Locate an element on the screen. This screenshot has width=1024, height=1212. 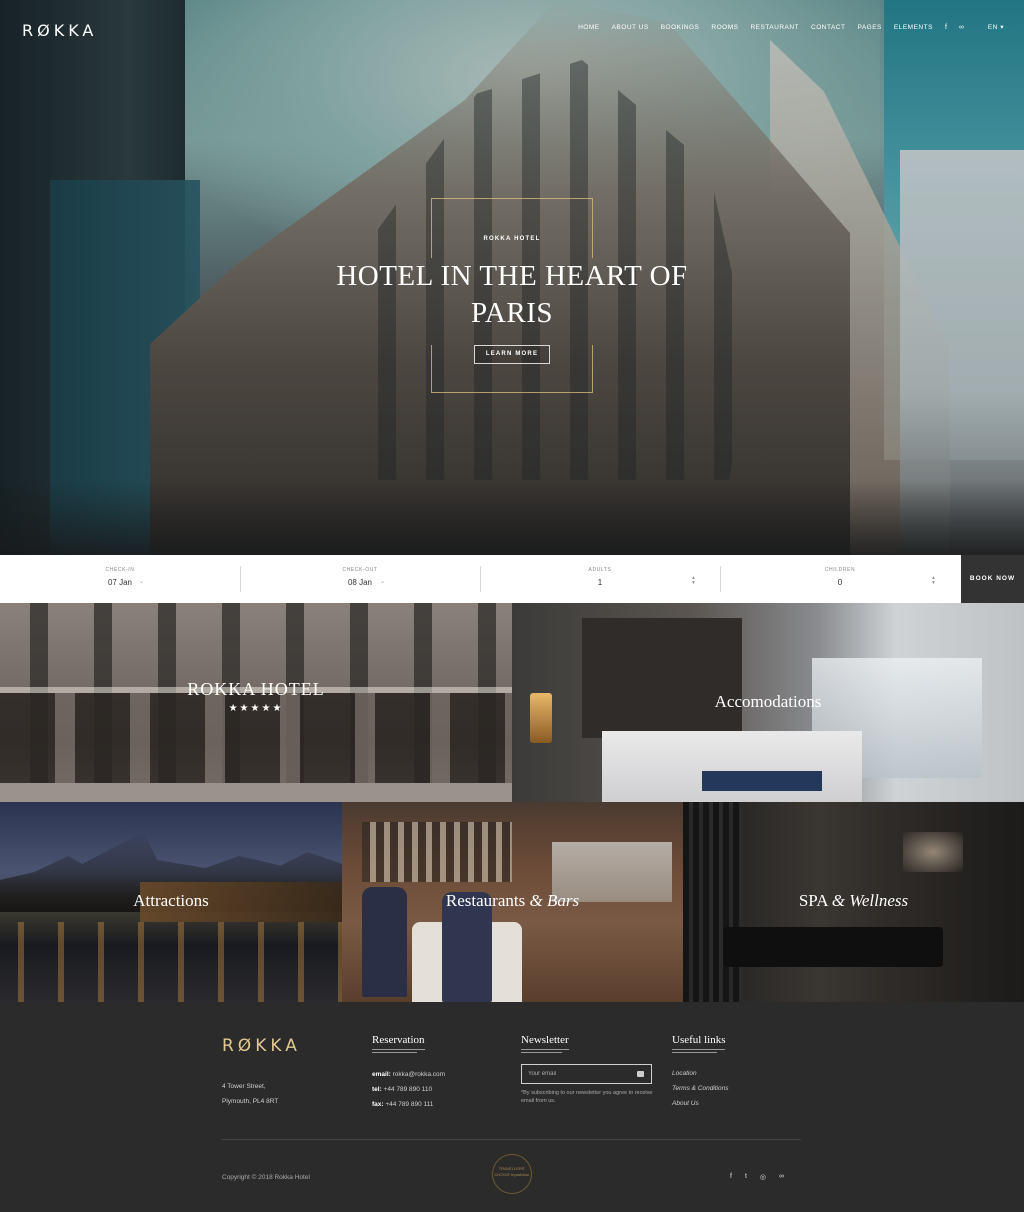
tile-rokka-hotel: ROKKA HOTEL ★★★★★ is located at coordinates (256, 702).